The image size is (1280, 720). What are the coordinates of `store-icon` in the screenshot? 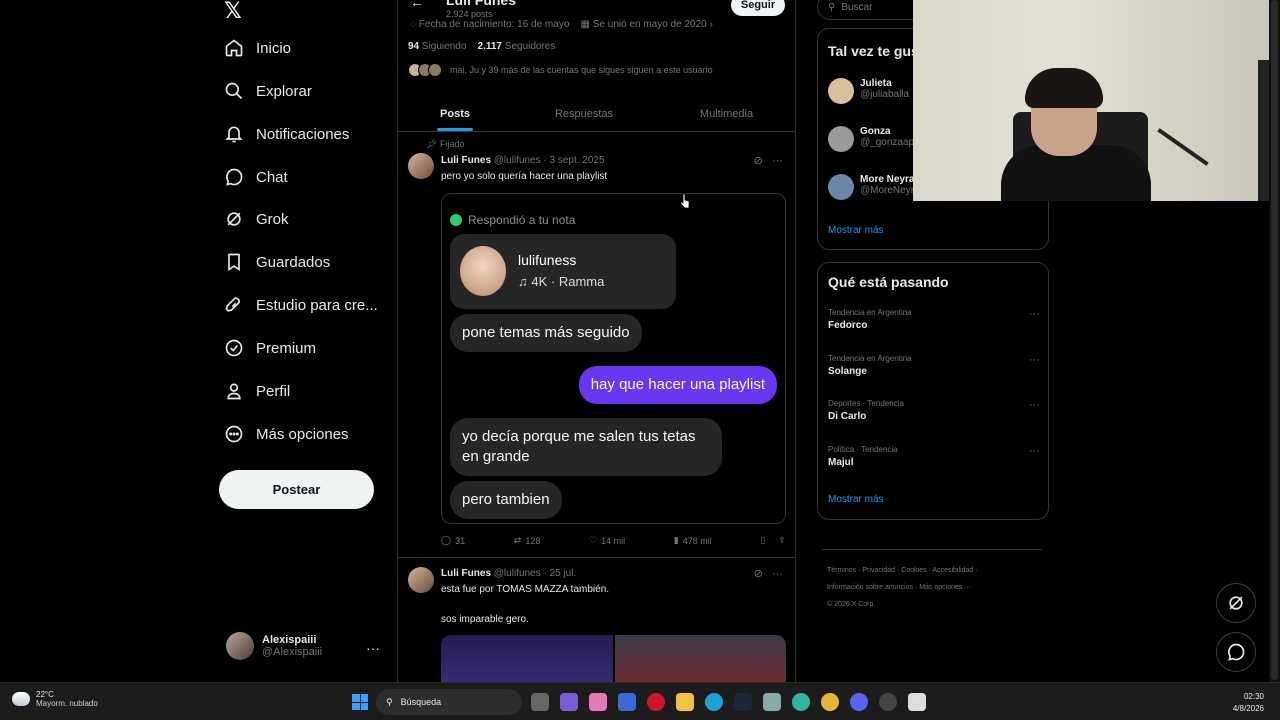 It's located at (627, 702).